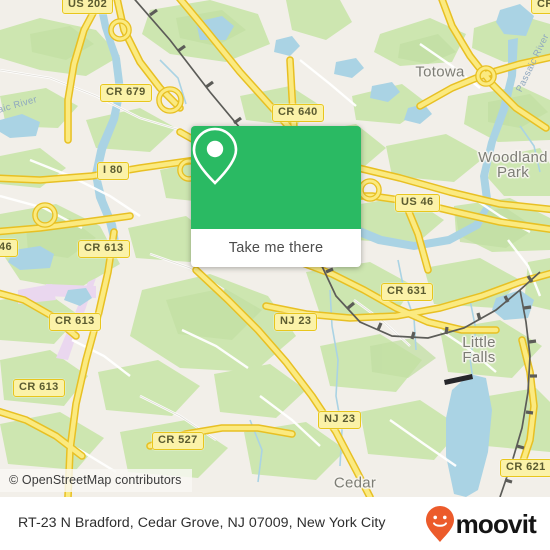 This screenshot has height=550, width=550. I want to click on destination-popup: Take me there, so click(276, 196).